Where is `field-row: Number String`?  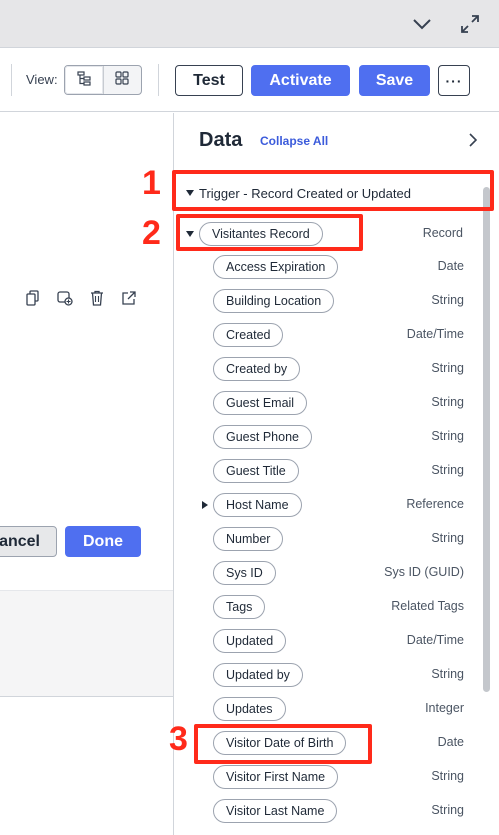
field-row: Number String is located at coordinates (336, 539).